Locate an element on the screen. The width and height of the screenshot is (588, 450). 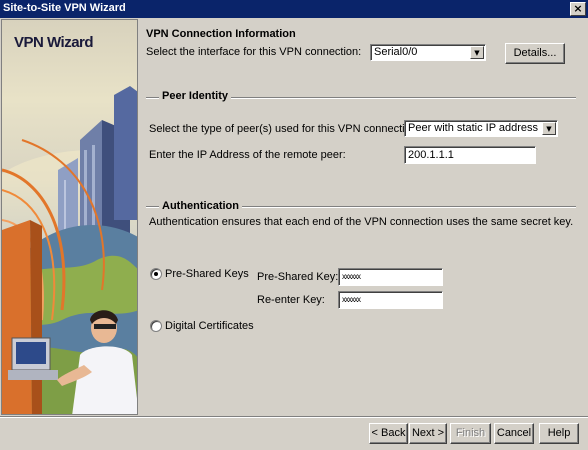
interface-select: Serial0/0 ▼ is located at coordinates (428, 52).